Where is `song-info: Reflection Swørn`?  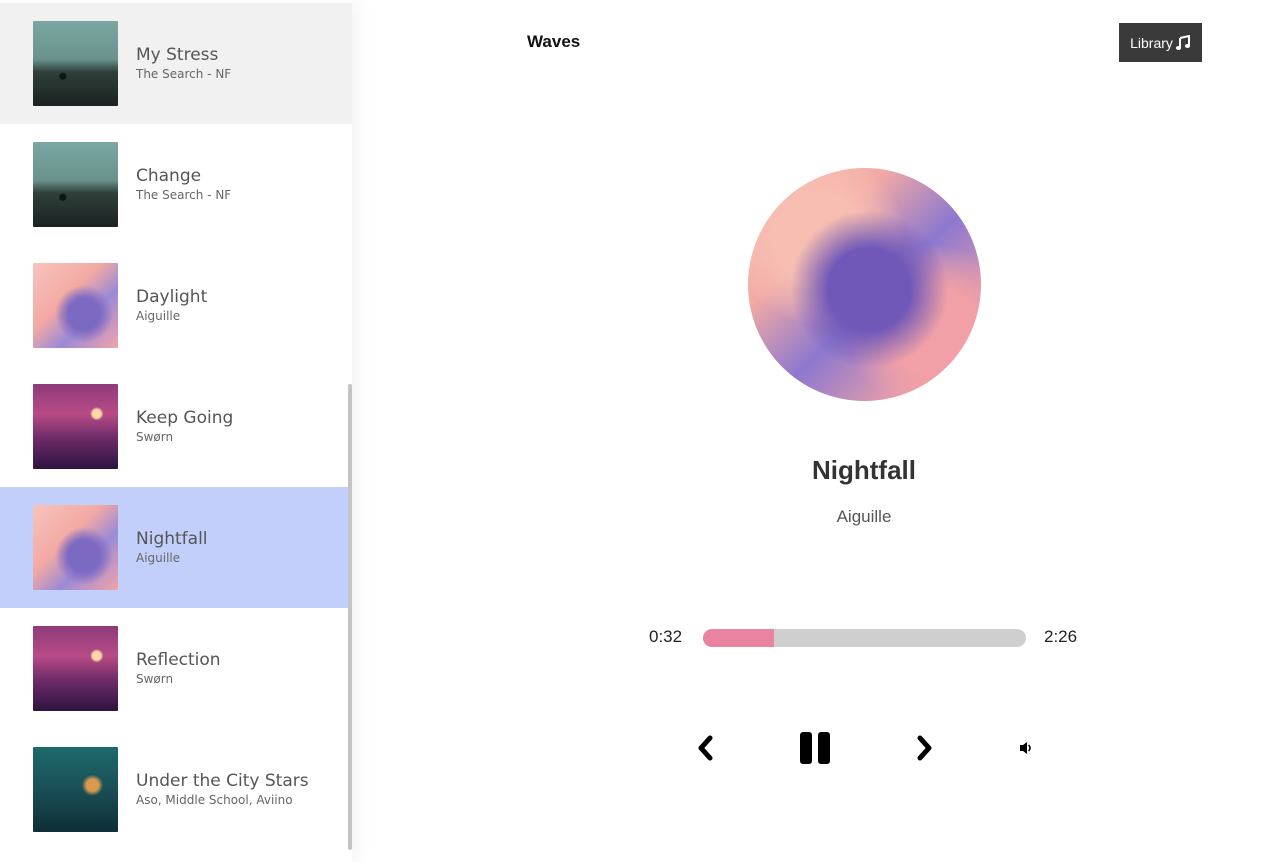
song-info: Reflection Swørn is located at coordinates (178, 668).